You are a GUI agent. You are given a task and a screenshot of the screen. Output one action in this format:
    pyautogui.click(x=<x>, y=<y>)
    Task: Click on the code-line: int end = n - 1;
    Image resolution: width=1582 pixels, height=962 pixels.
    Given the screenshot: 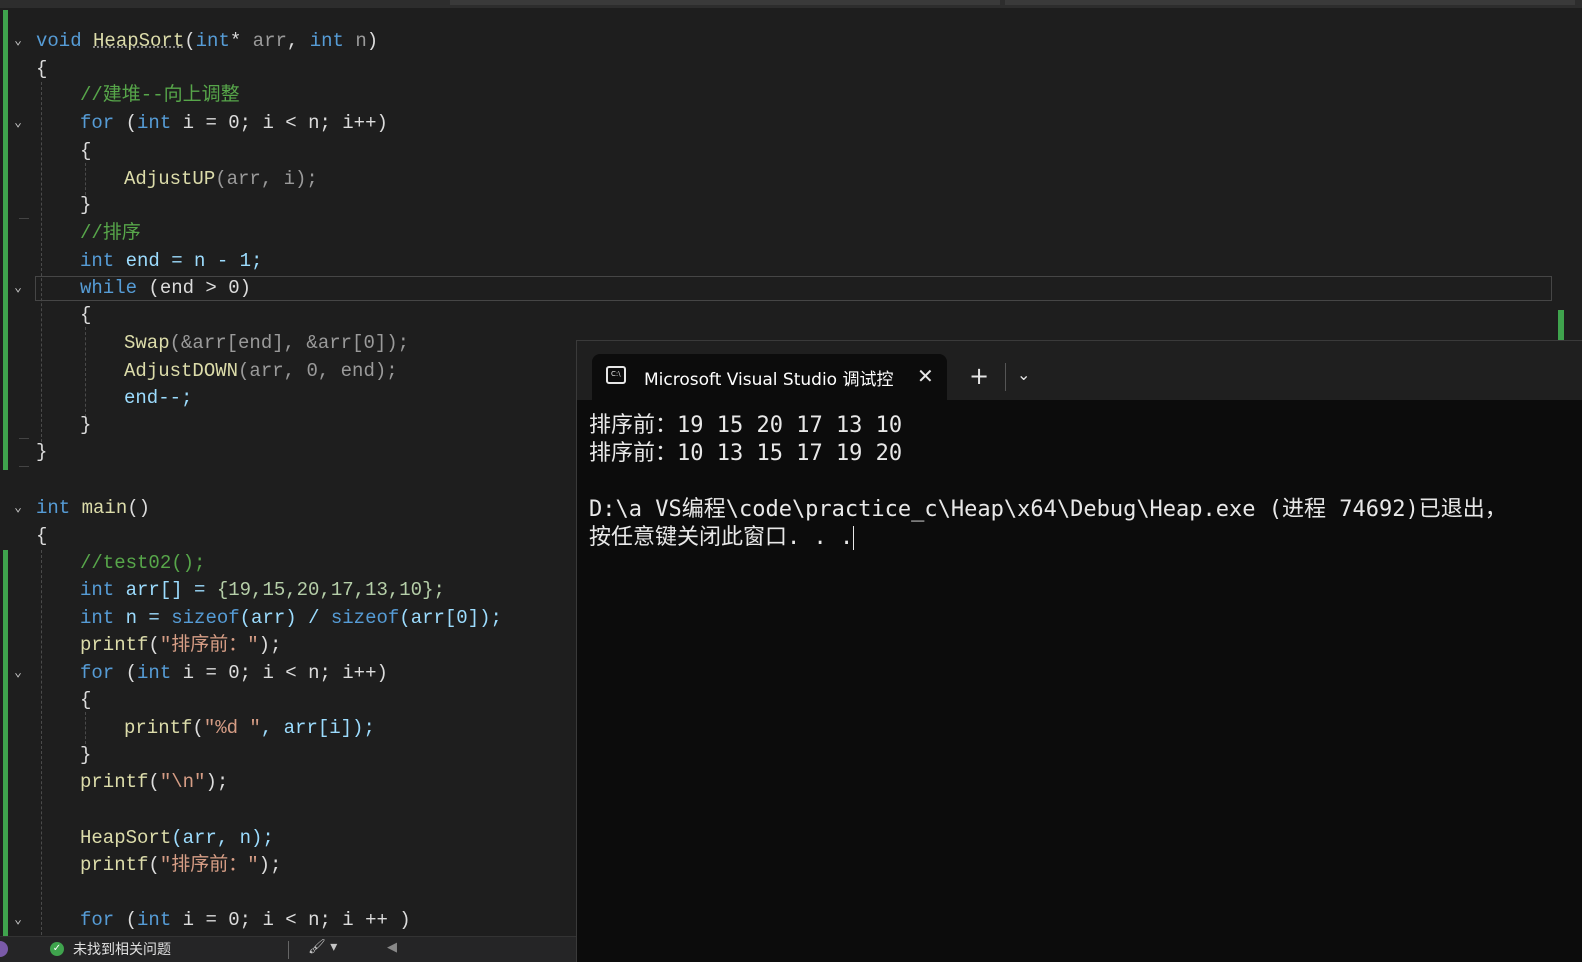 What is the action you would take?
    pyautogui.click(x=171, y=261)
    